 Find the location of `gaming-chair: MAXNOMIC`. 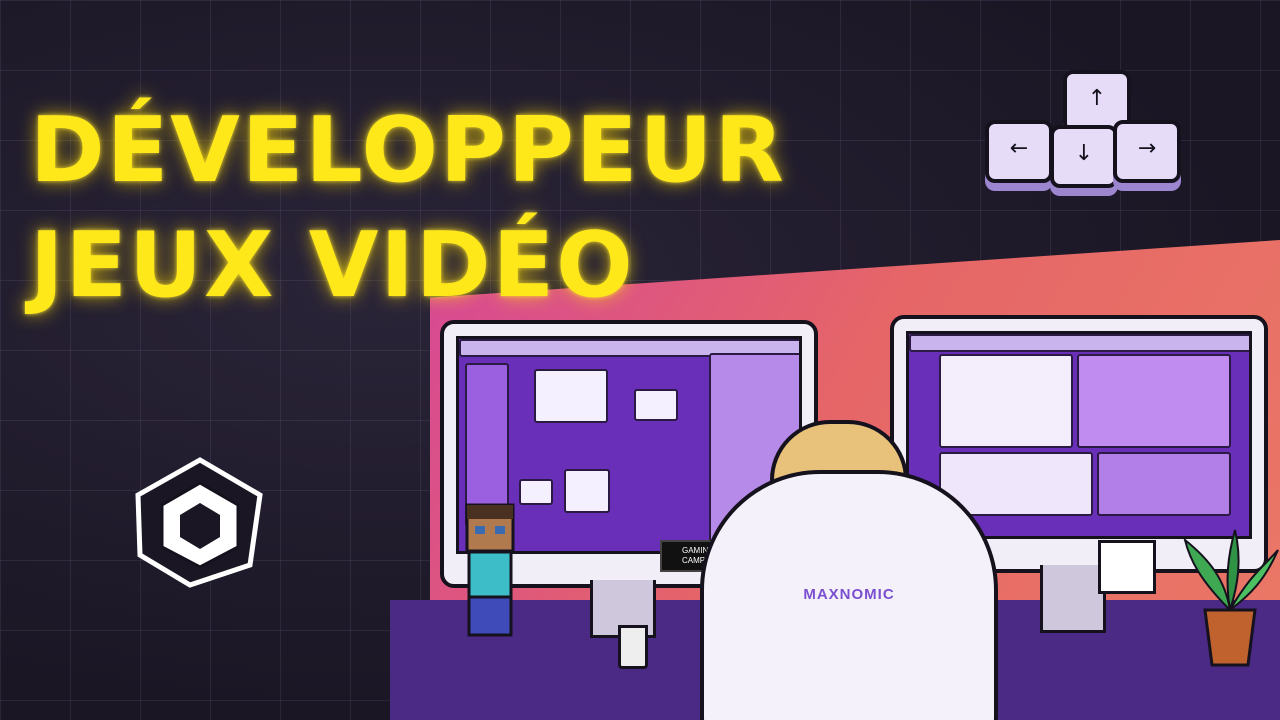

gaming-chair: MAXNOMIC is located at coordinates (849, 595).